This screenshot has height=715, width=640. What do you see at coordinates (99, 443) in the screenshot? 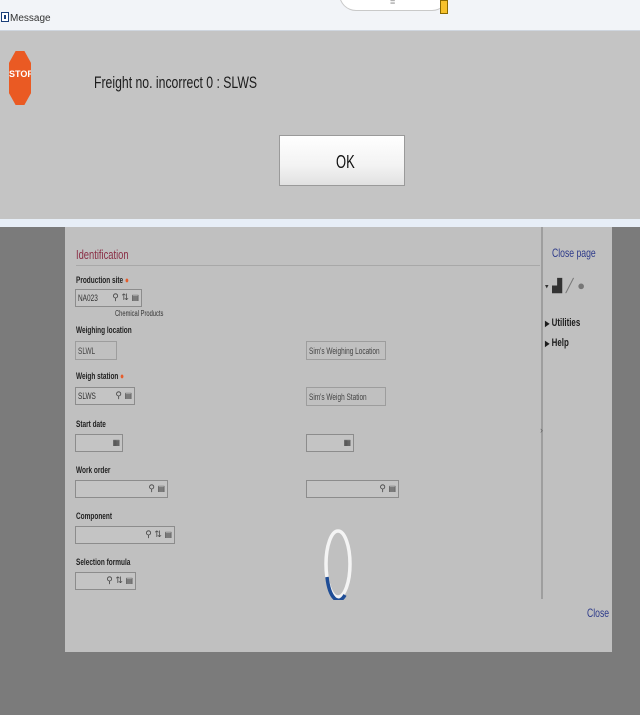
I see `start-date-input: ▦` at bounding box center [99, 443].